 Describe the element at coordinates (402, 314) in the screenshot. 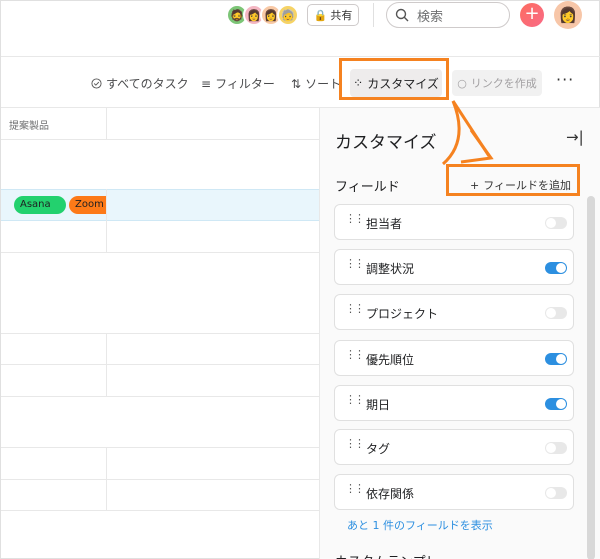

I see `field-label: プロジェクト` at that location.